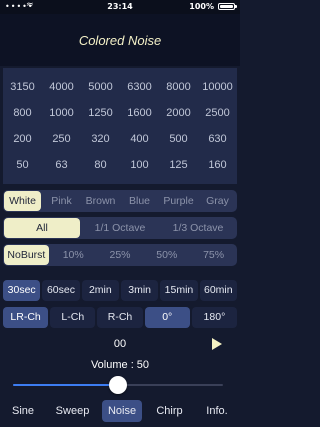 The image size is (320, 427). I want to click on noise-color-option-gray: Gray, so click(217, 201).